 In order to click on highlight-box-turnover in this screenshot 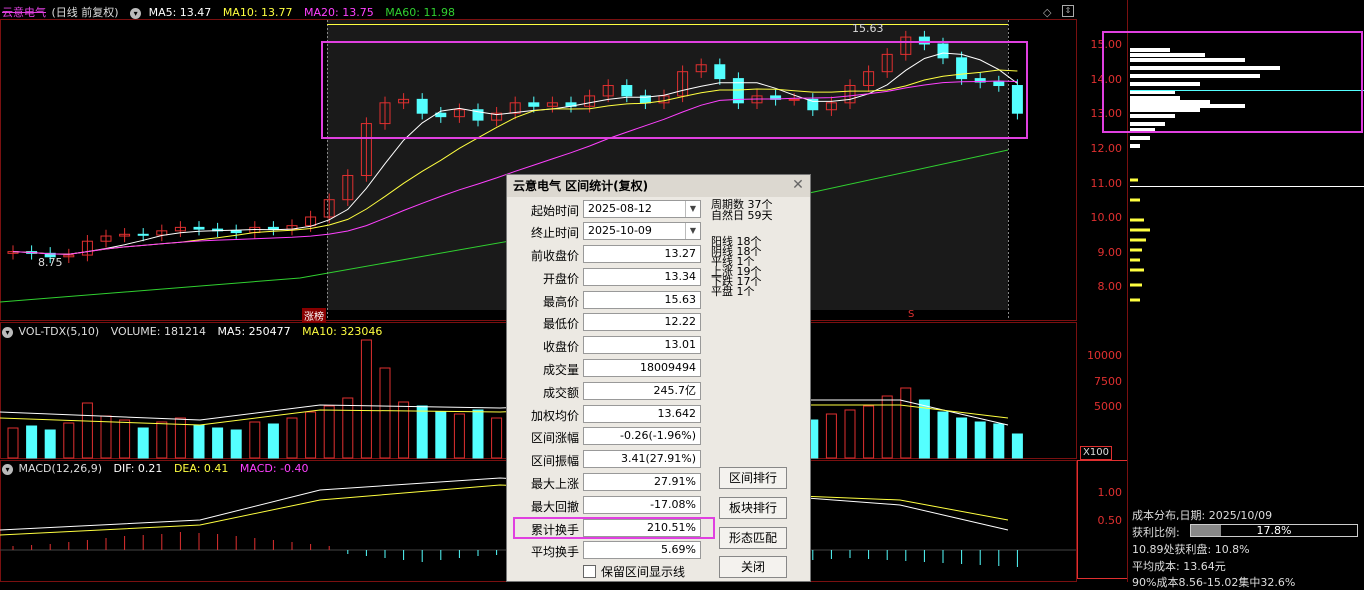, I will do `click(614, 528)`.